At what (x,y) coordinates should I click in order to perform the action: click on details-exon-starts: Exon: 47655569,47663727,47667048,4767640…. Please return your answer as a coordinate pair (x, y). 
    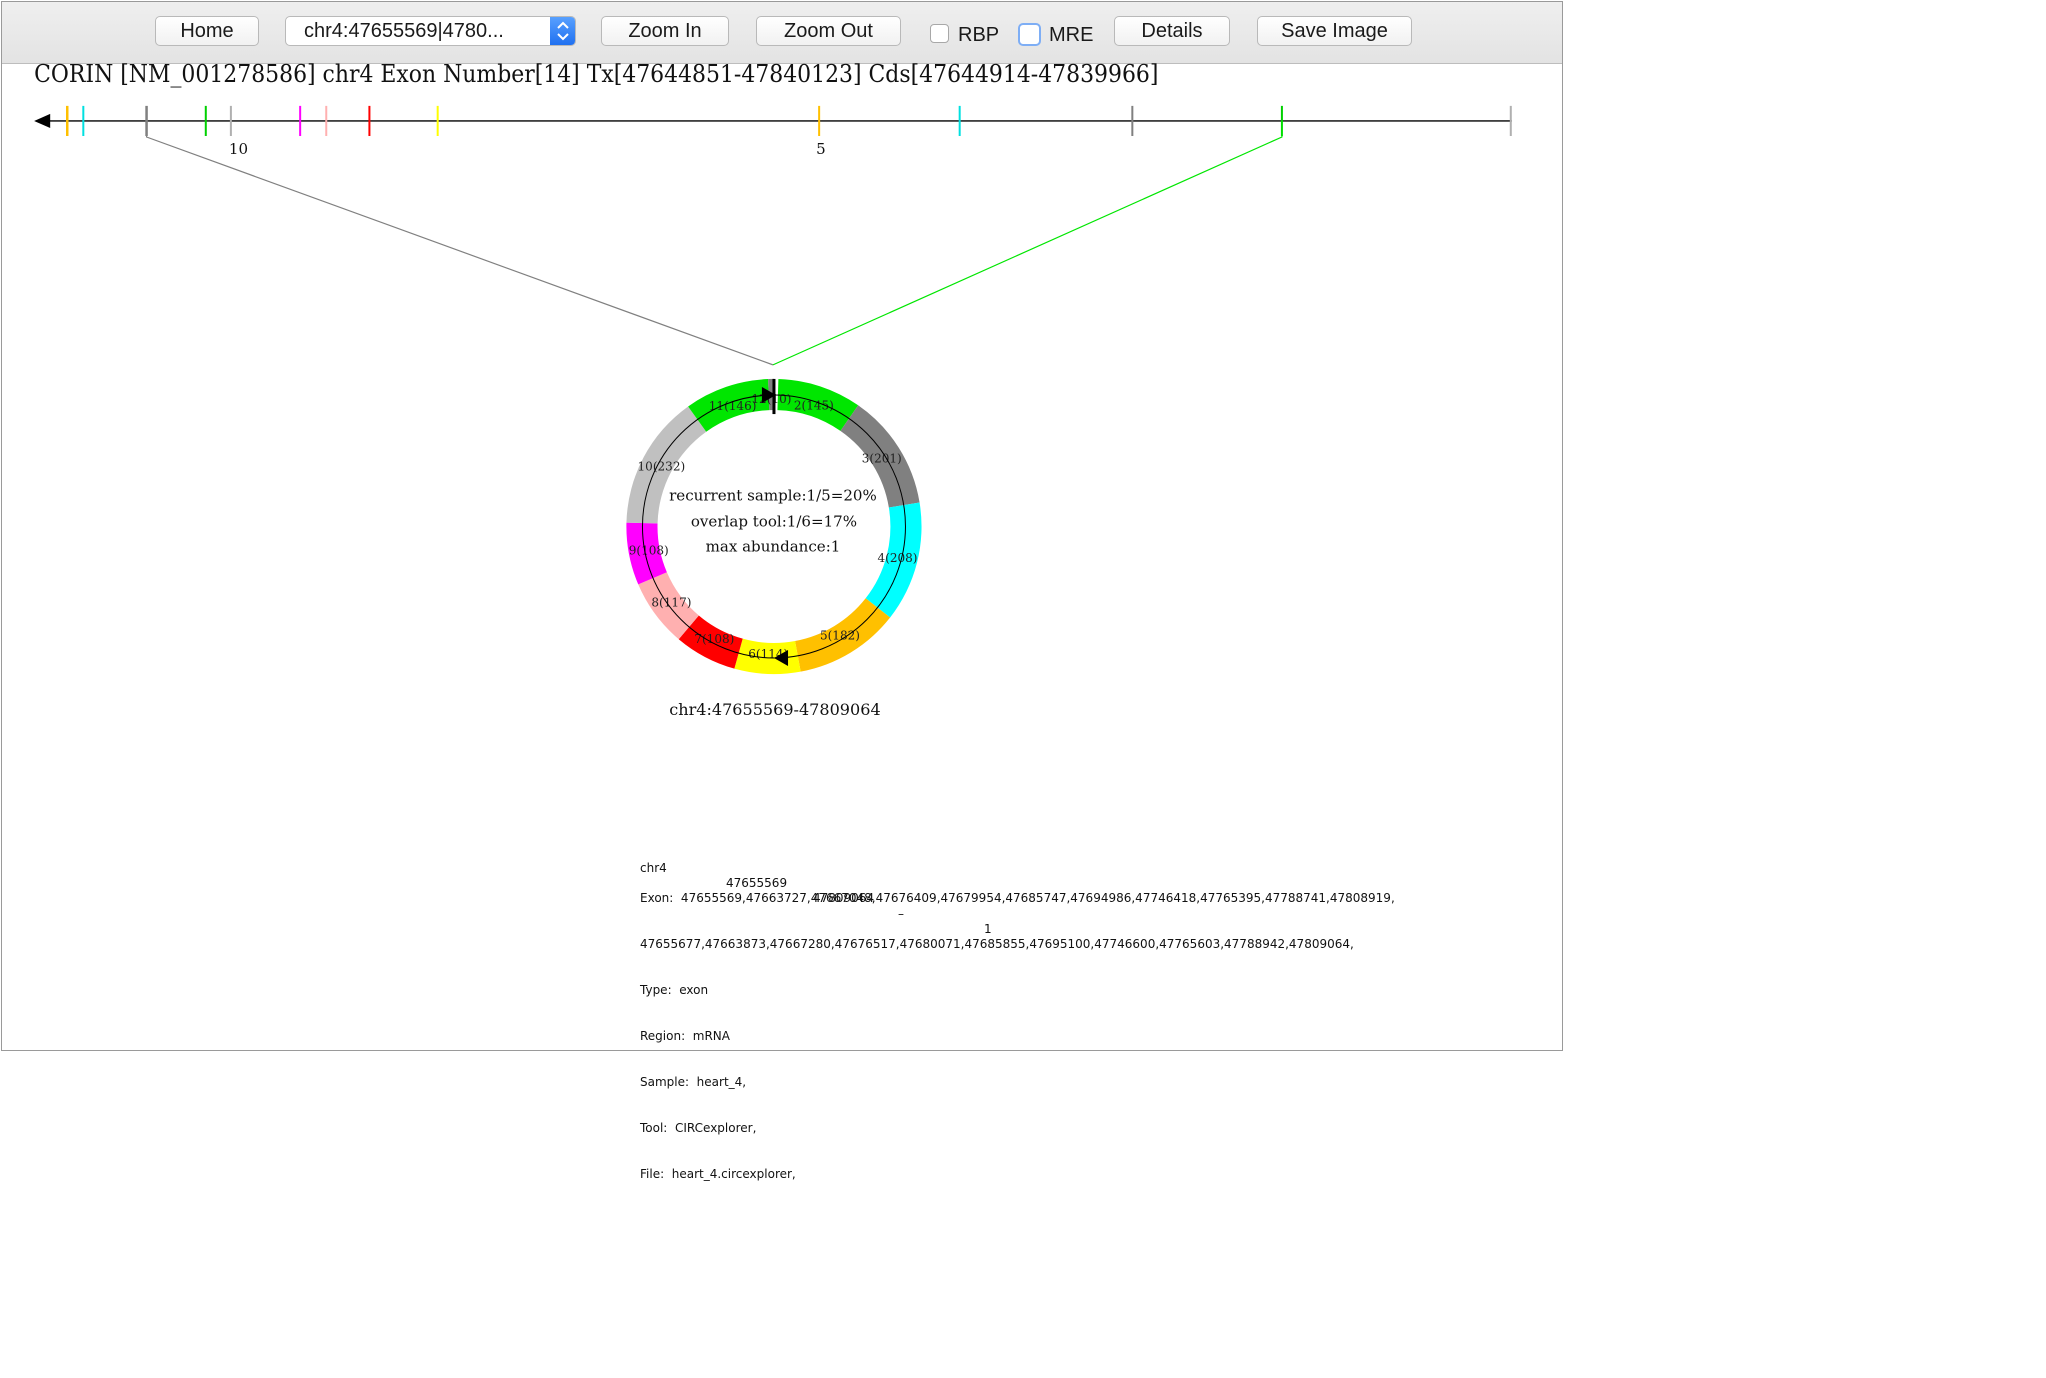
    Looking at the image, I should click on (1017, 898).